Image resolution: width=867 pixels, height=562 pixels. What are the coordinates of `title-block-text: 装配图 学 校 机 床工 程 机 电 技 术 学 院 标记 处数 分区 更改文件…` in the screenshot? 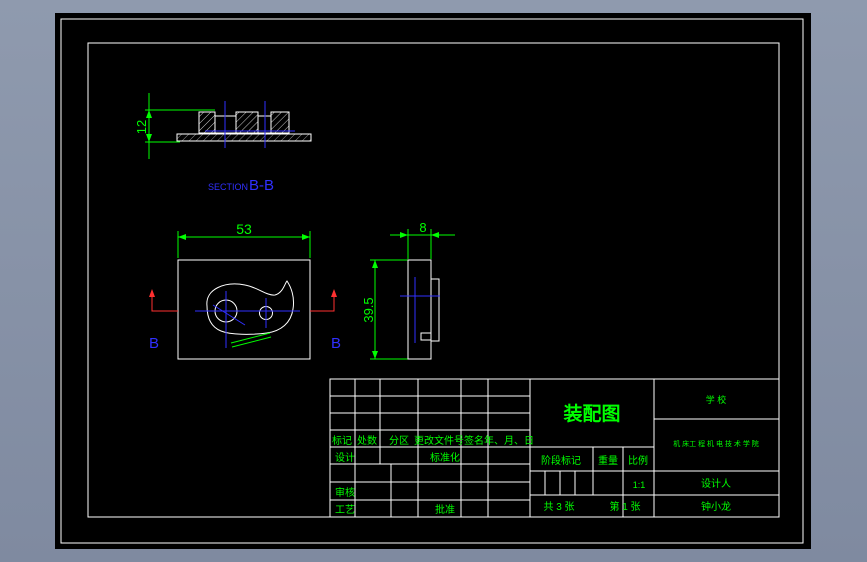 It's located at (545, 455).